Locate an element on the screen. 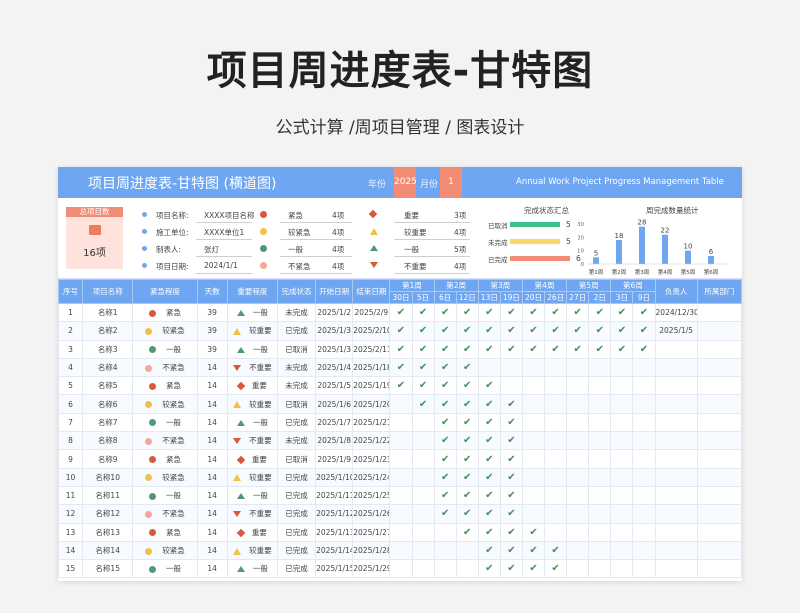 Image resolution: width=800 pixels, height=613 pixels. cell-name: 名称13 is located at coordinates (108, 532).